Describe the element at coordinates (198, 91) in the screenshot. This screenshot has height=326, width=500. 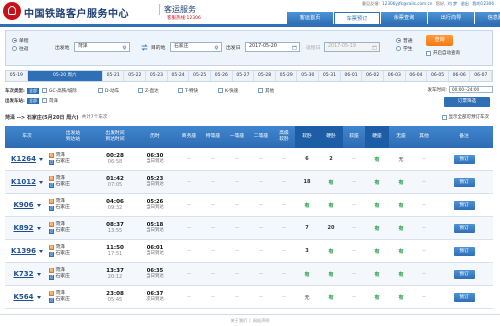
I see `train-type-option: T-特快` at that location.